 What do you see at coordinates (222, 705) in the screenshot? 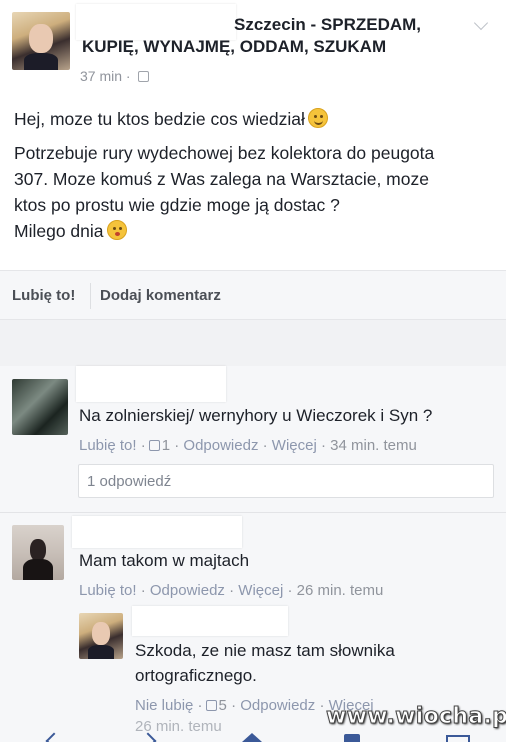
I see `like-count: 5` at bounding box center [222, 705].